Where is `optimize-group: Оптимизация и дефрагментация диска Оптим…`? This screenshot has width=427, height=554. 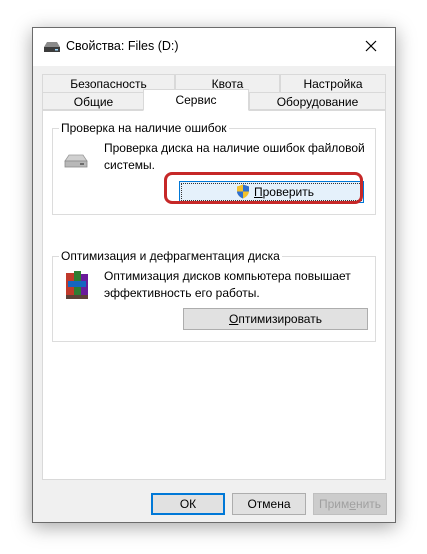
optimize-group: Оптимизация и дефрагментация диска Оптим… is located at coordinates (214, 295).